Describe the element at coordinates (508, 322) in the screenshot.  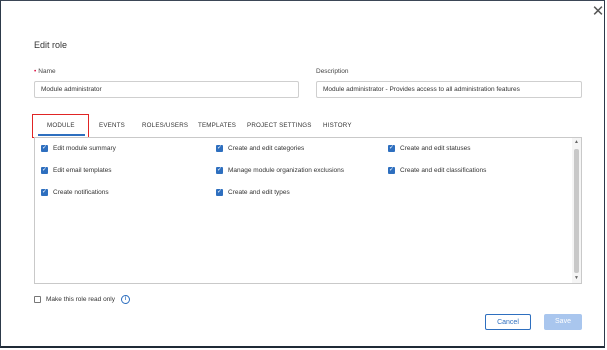
I see `cancel-button: Cancel` at that location.